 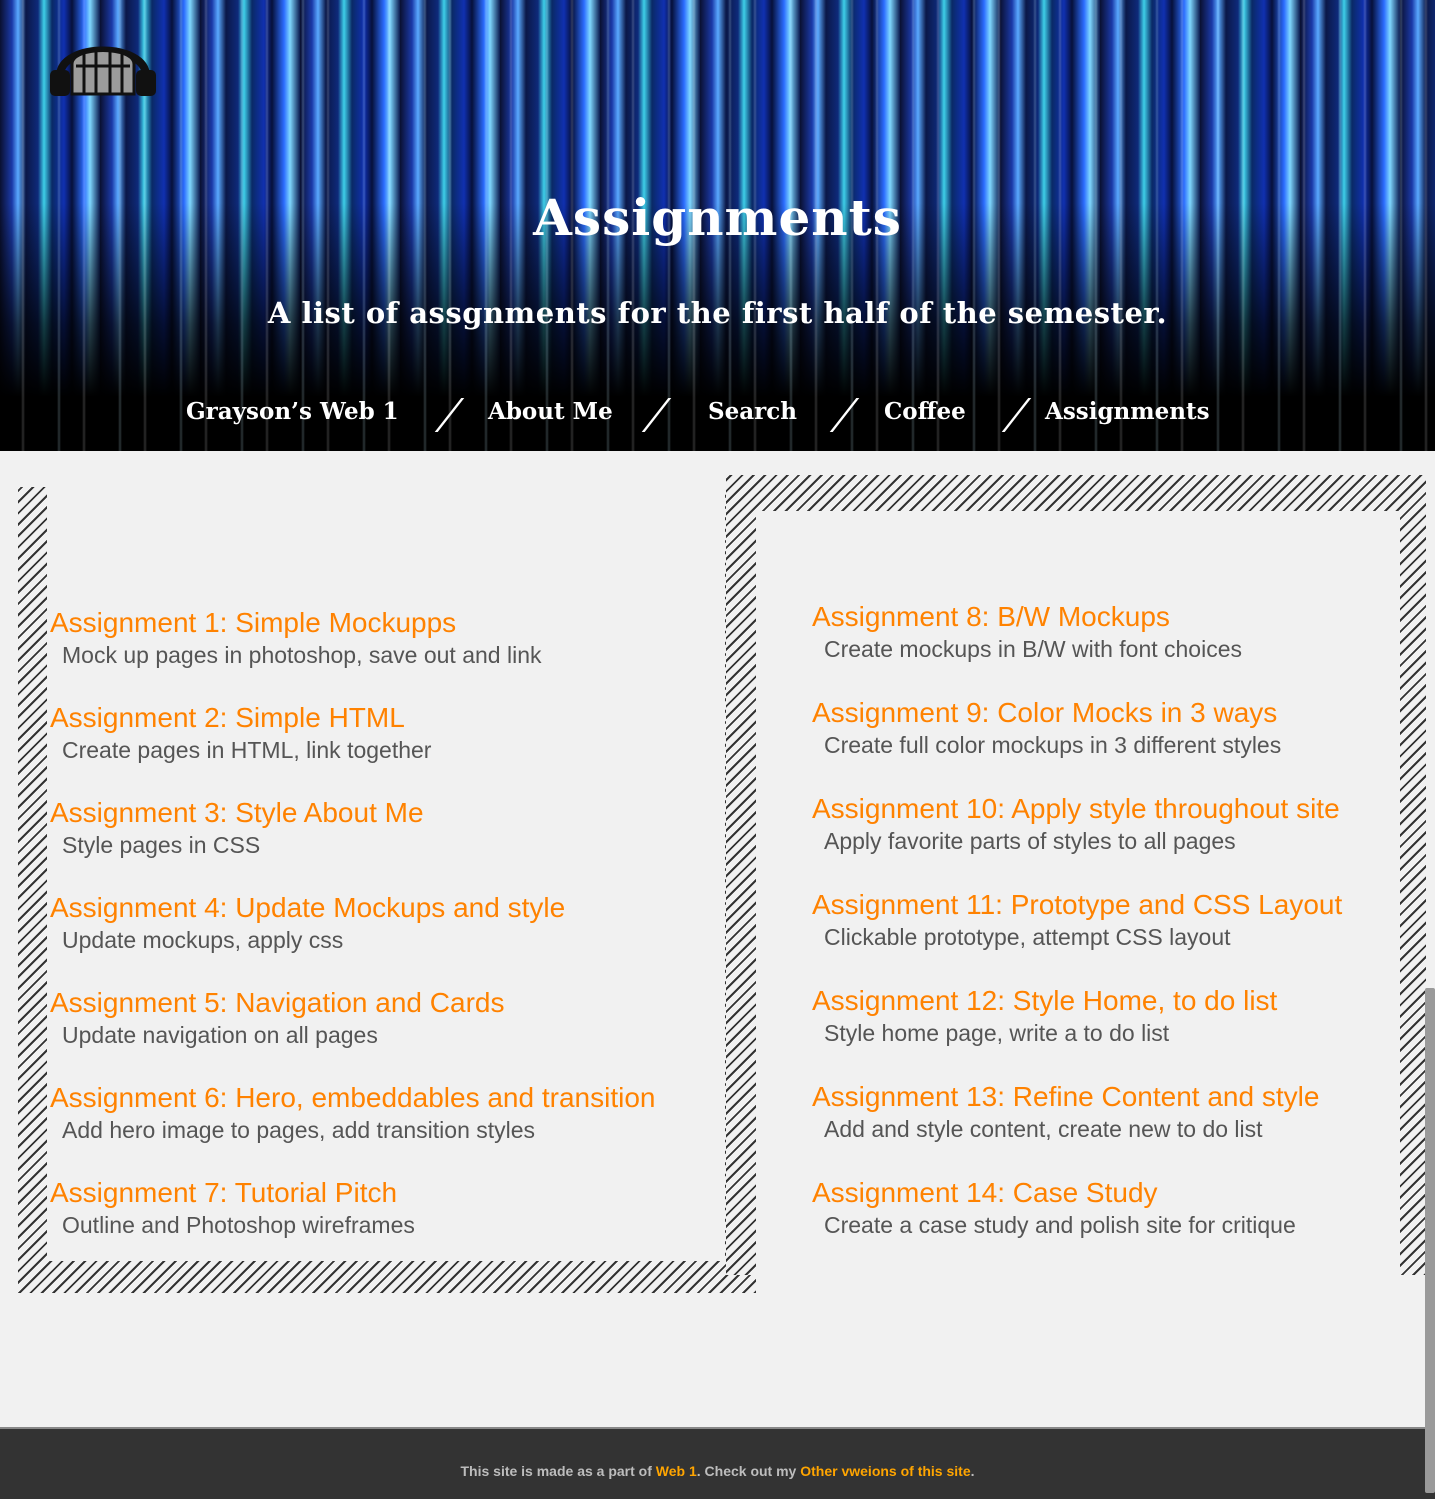 What do you see at coordinates (676, 1471) in the screenshot?
I see `footer-link-web1: Web 1` at bounding box center [676, 1471].